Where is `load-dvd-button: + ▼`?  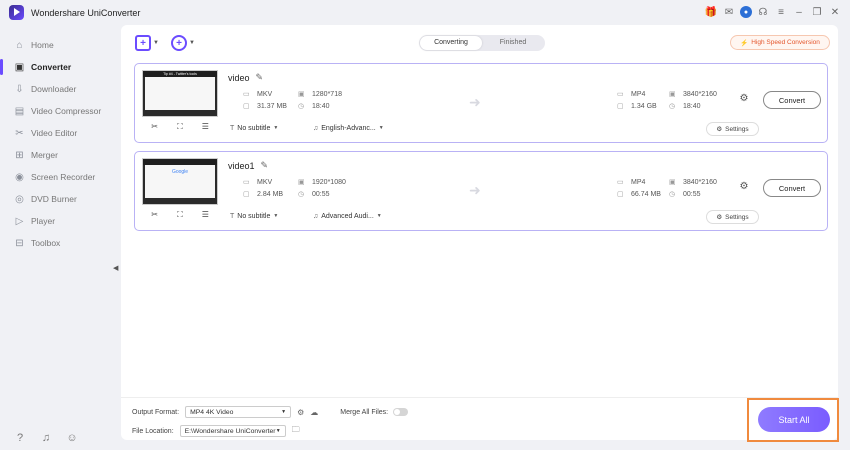
load-dvd-button: + ▼ is located at coordinates (183, 43).